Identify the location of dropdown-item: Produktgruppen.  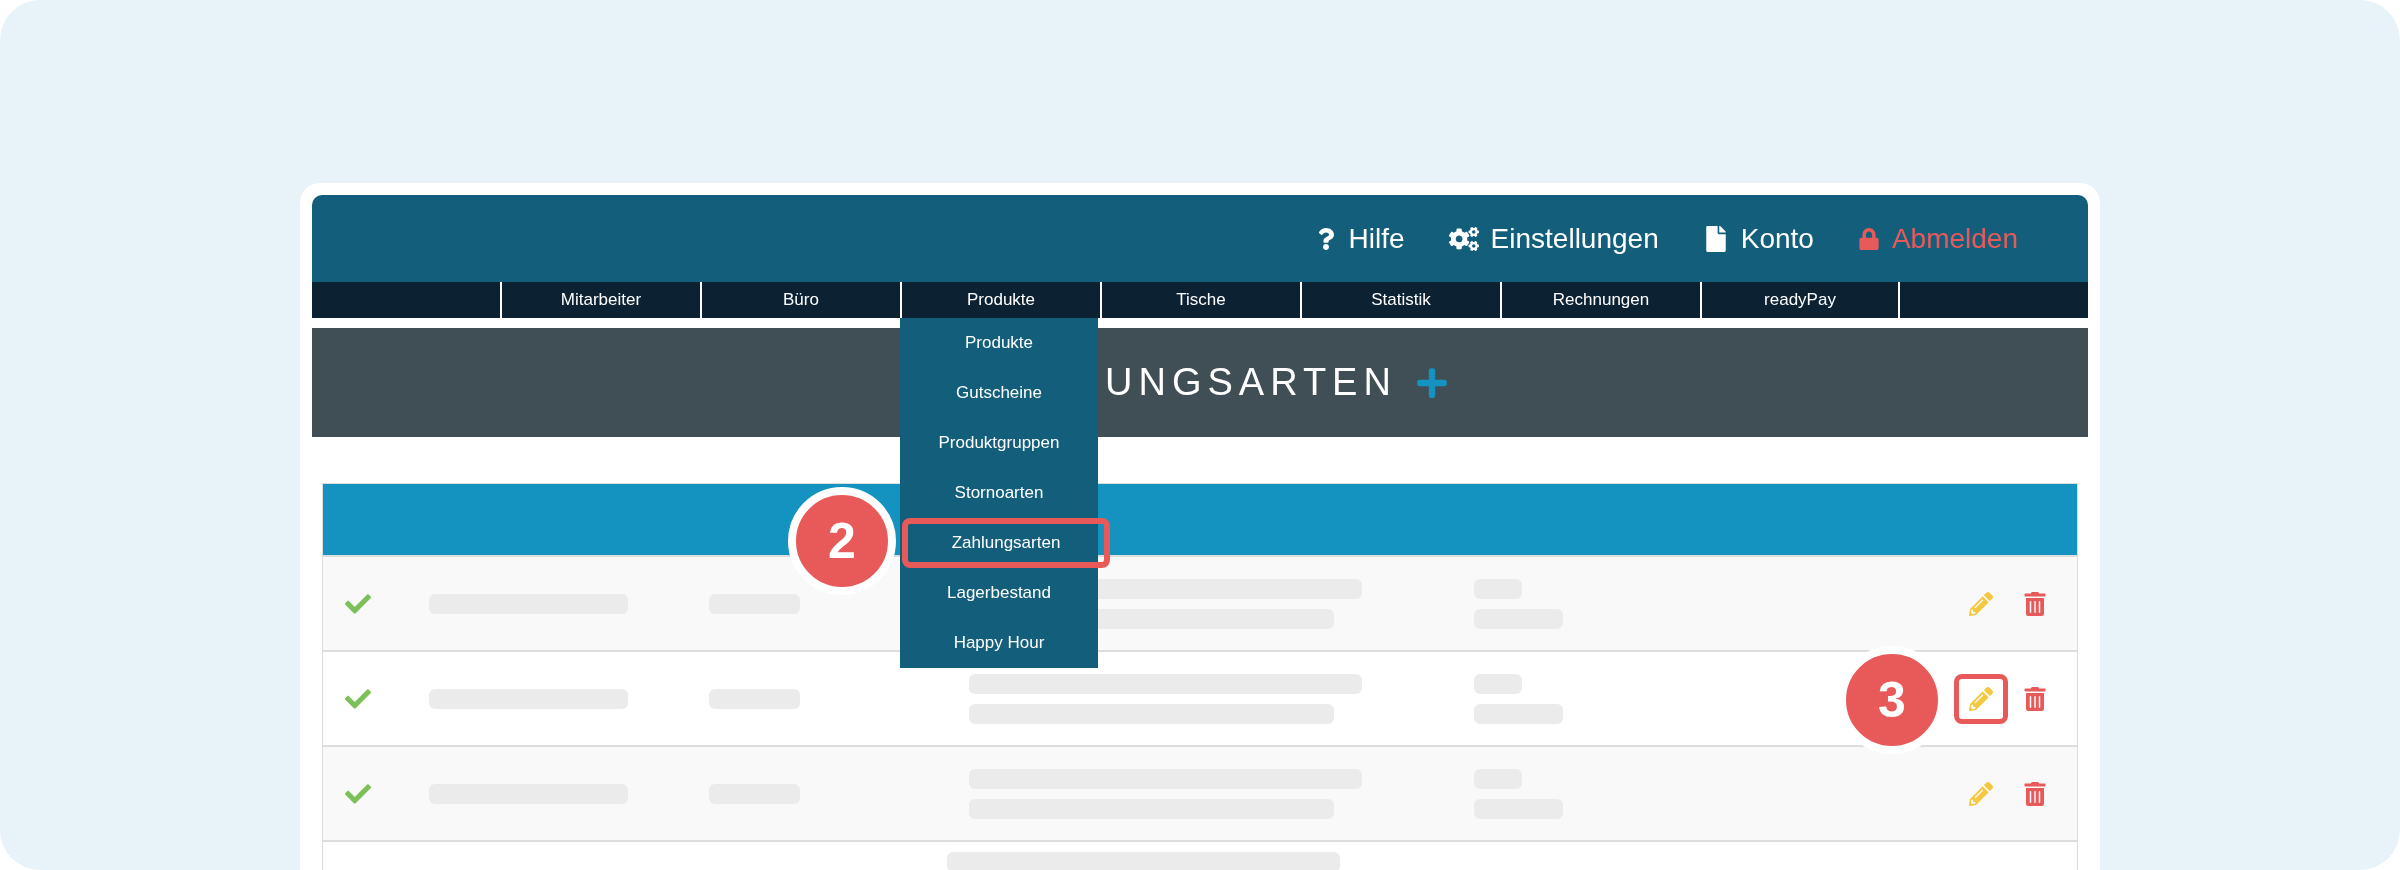
(999, 443).